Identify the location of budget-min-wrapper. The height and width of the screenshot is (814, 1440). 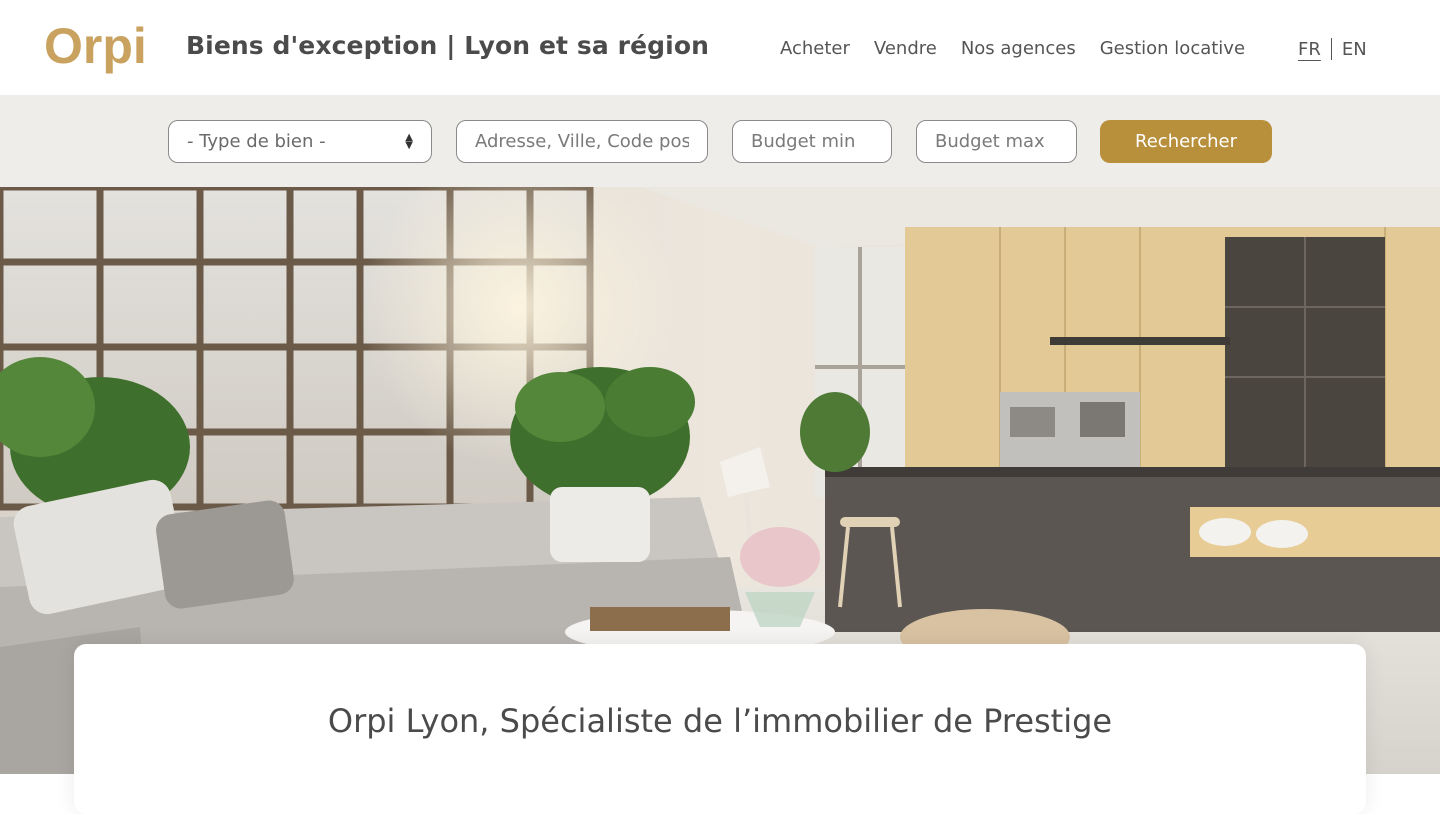
(812, 141).